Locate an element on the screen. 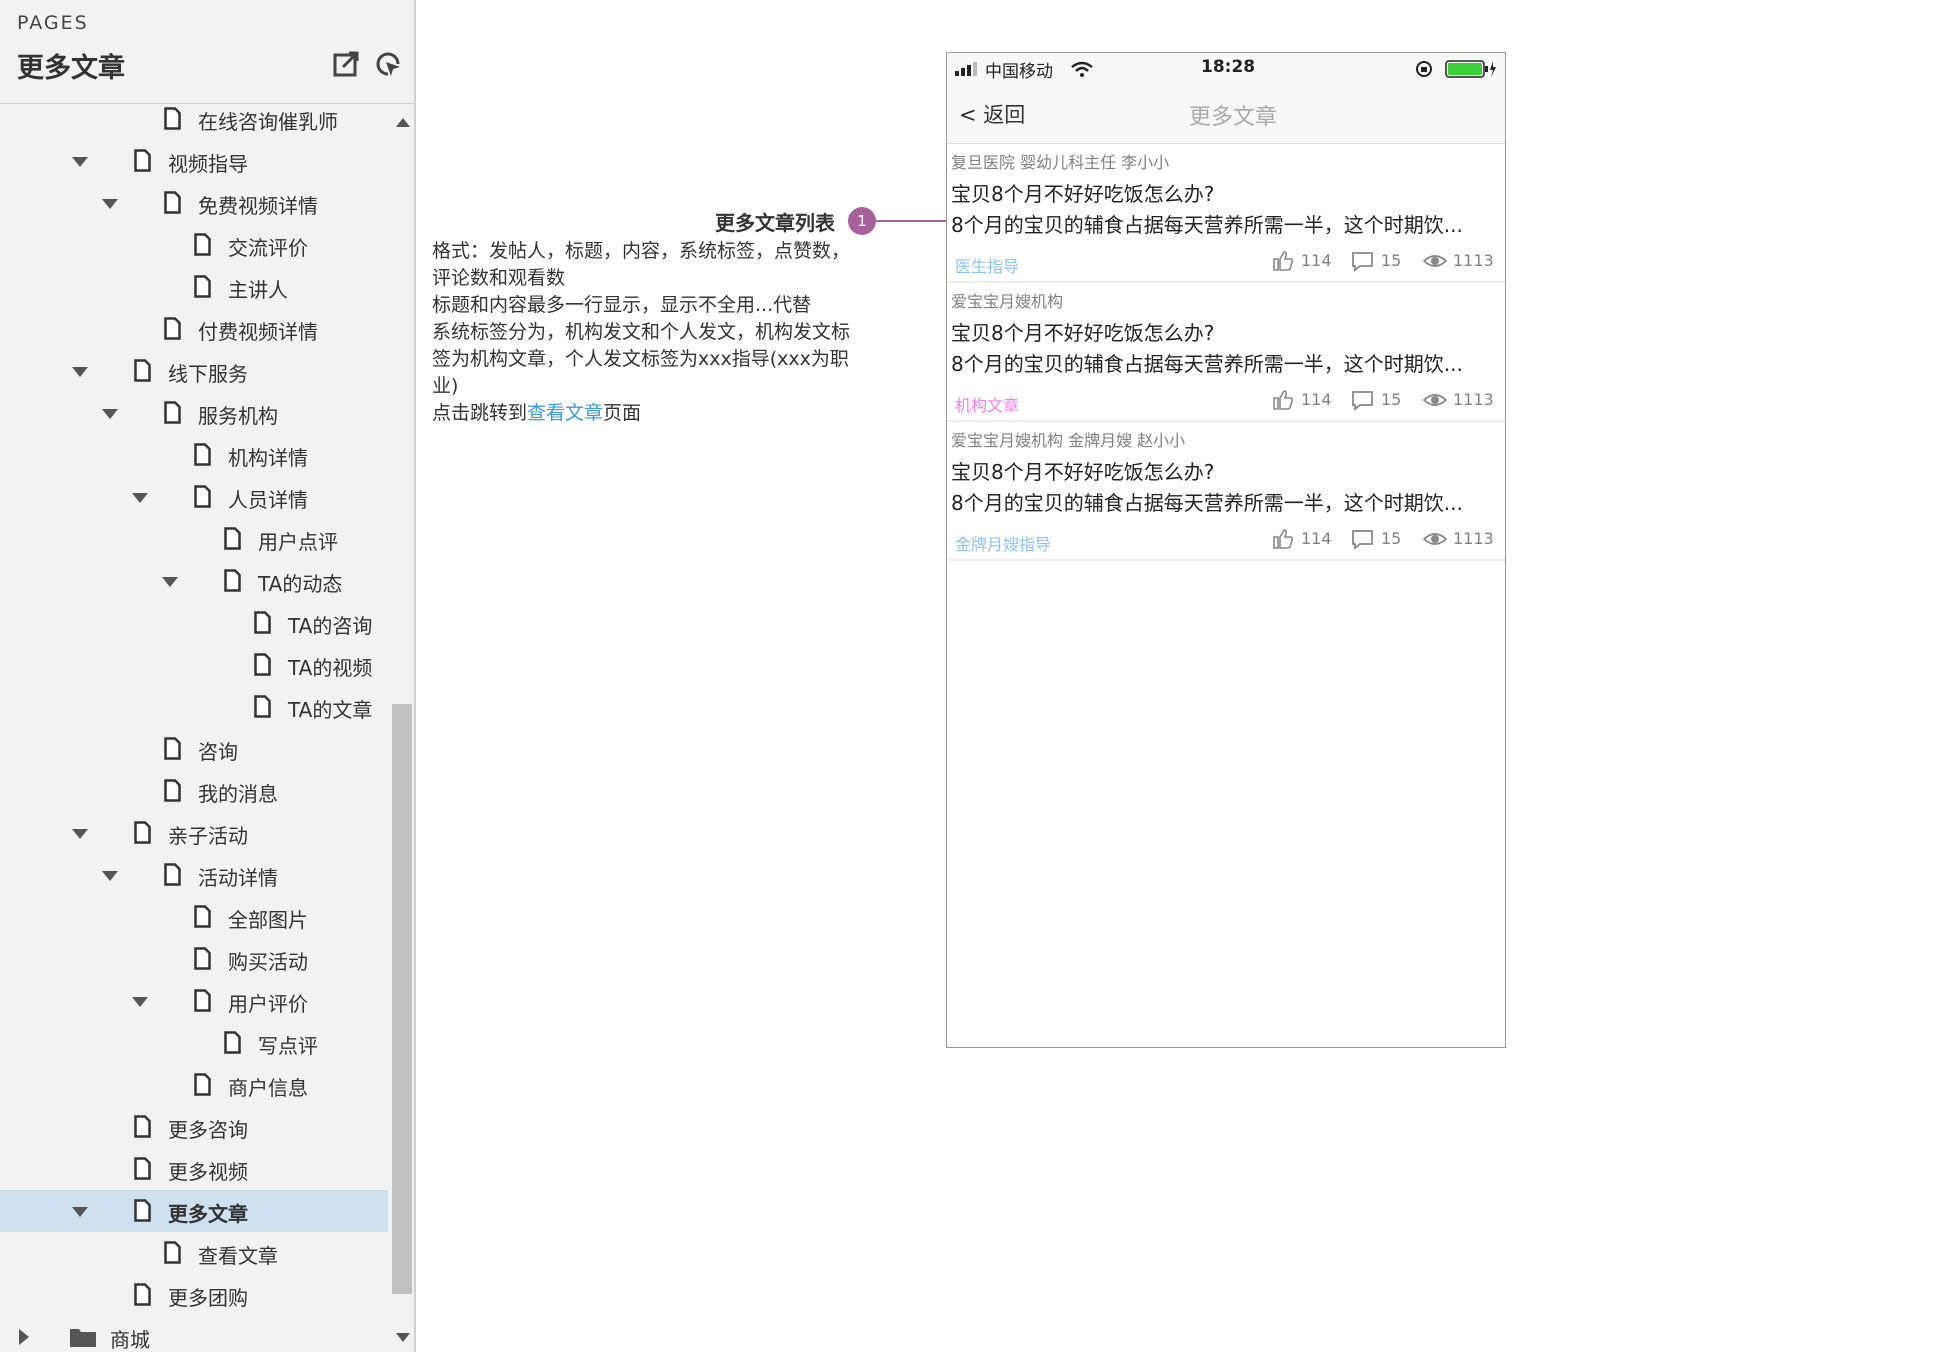 The height and width of the screenshot is (1352, 1960). tree-item-label: 人员详情 is located at coordinates (268, 500).